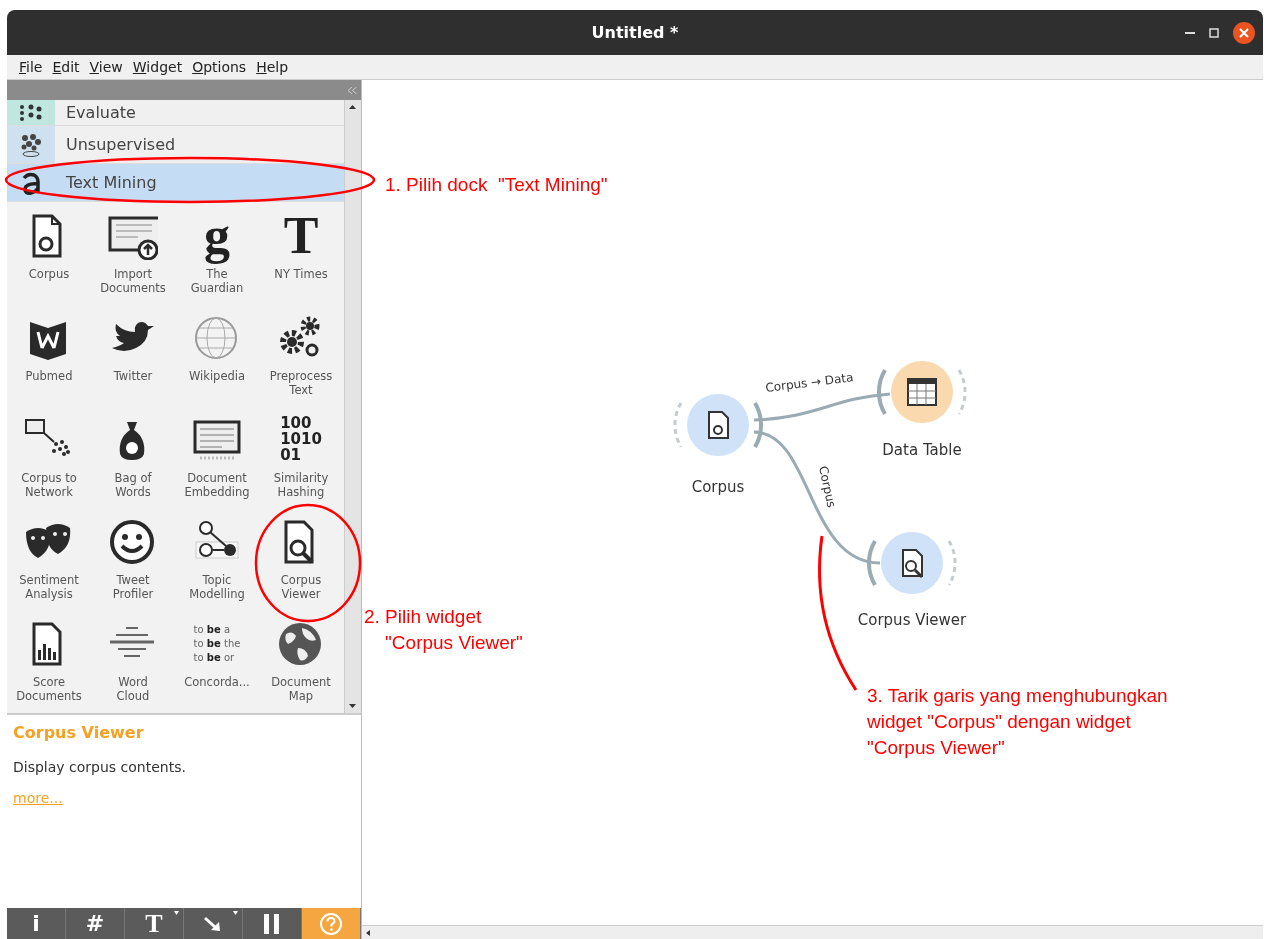 This screenshot has width=1270, height=939. I want to click on widget-label: NY Times, so click(301, 274).